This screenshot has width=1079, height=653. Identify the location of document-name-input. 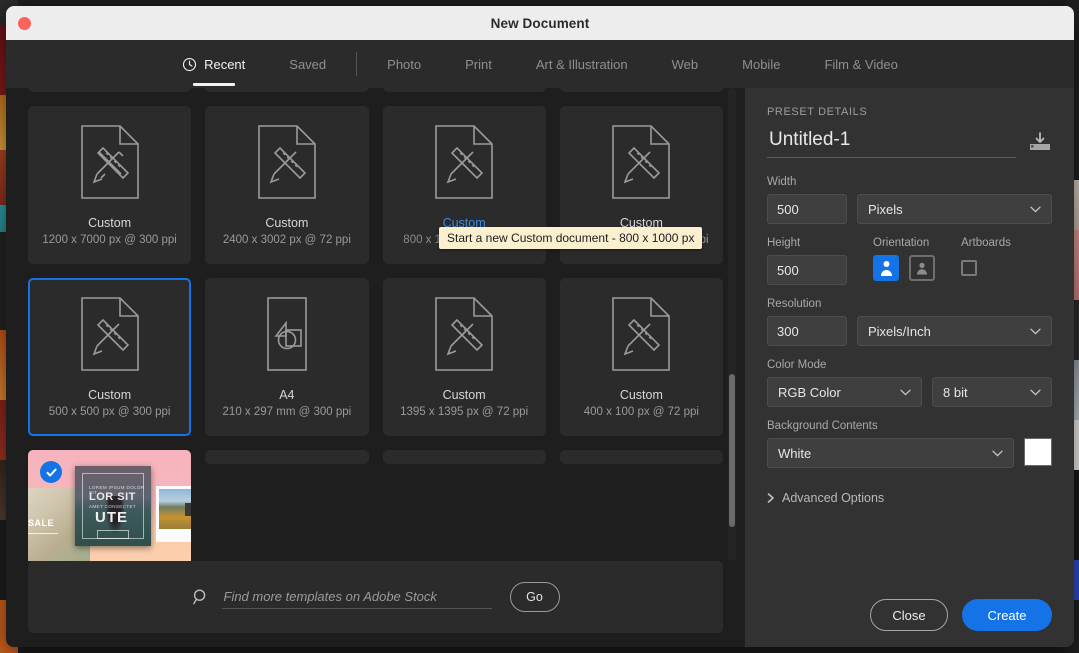
(891, 142).